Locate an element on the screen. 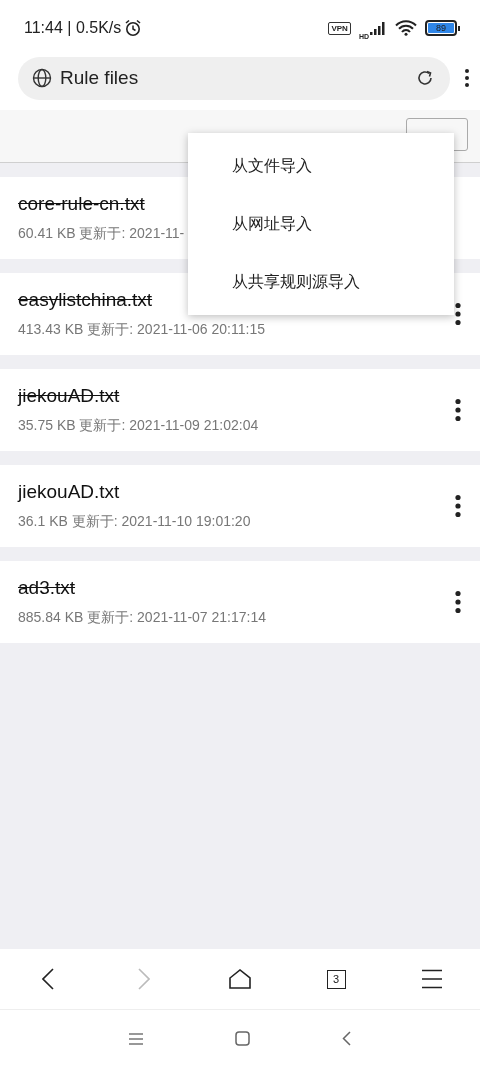 Image resolution: width=480 pixels, height=1067 pixels. menu-item: 从文件导入 is located at coordinates (321, 166).